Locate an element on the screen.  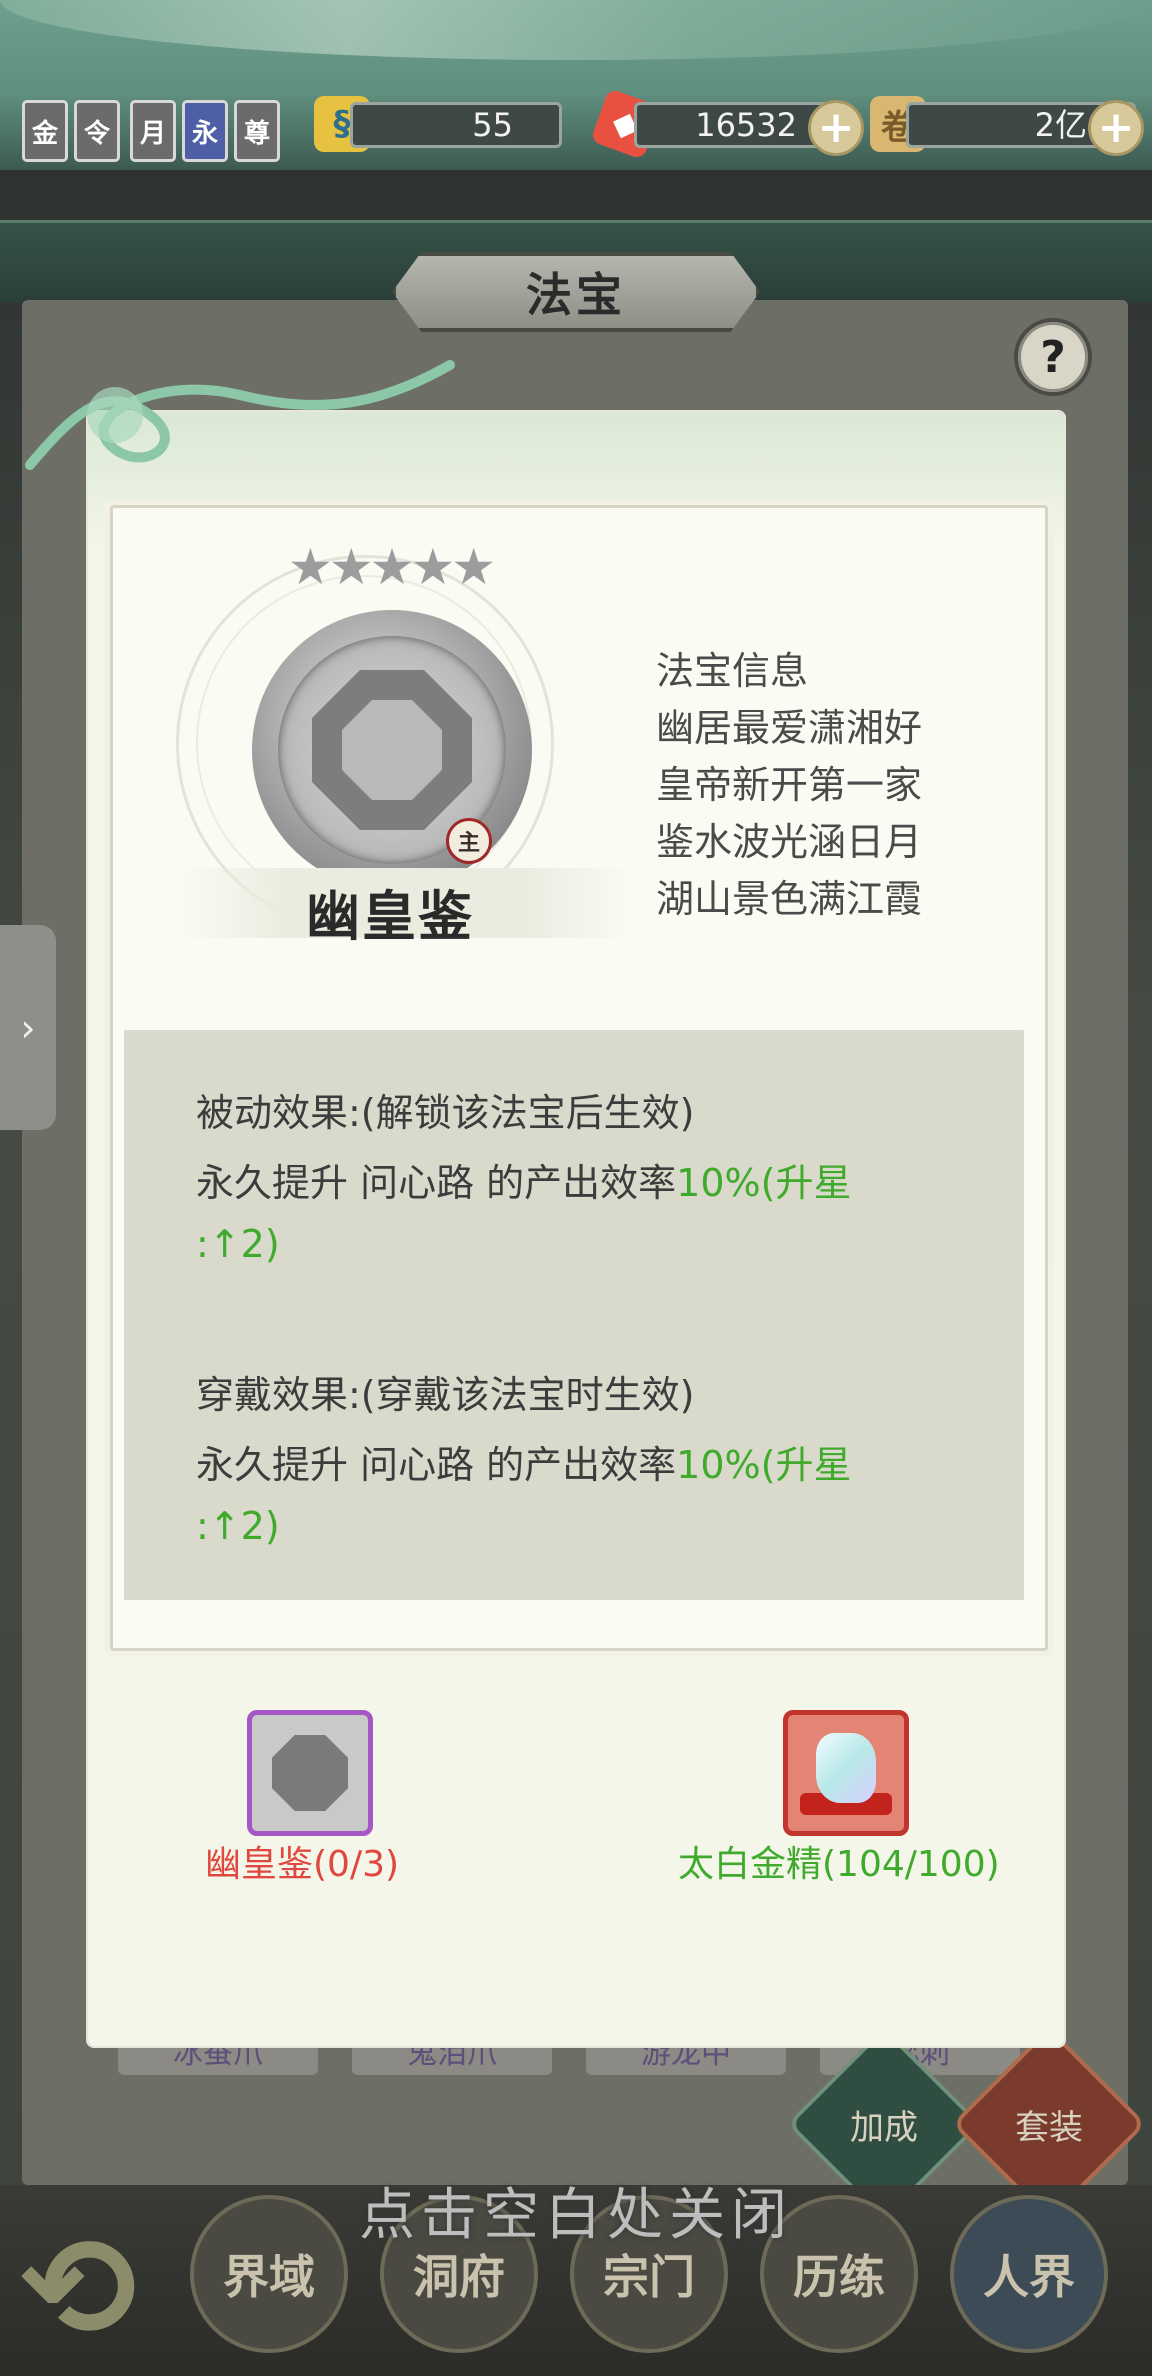
add-crystal-button: + is located at coordinates (836, 128).